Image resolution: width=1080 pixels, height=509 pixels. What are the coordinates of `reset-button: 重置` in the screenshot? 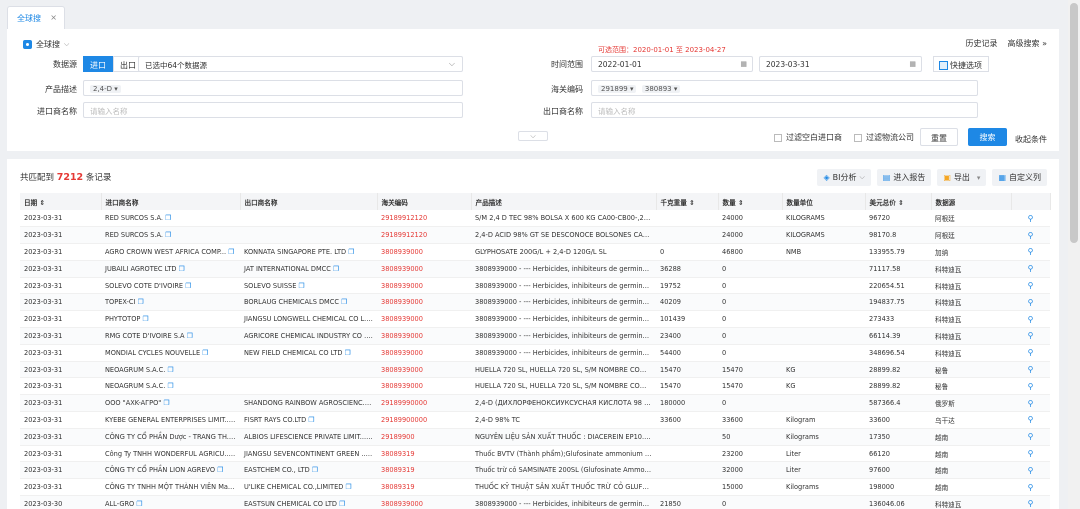 It's located at (939, 137).